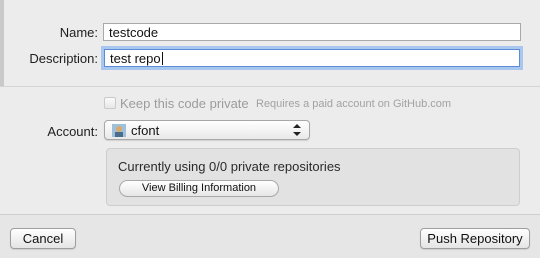 Image resolution: width=540 pixels, height=258 pixels. I want to click on account-label: Account:, so click(72, 131).